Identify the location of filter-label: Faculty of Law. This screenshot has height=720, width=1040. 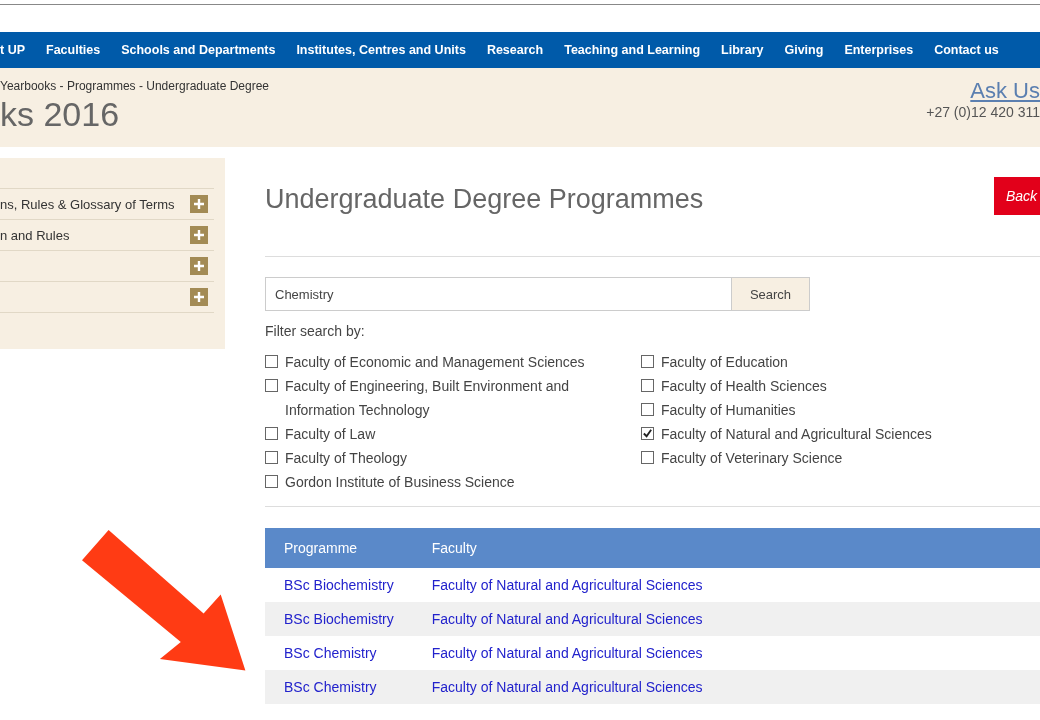
(330, 434).